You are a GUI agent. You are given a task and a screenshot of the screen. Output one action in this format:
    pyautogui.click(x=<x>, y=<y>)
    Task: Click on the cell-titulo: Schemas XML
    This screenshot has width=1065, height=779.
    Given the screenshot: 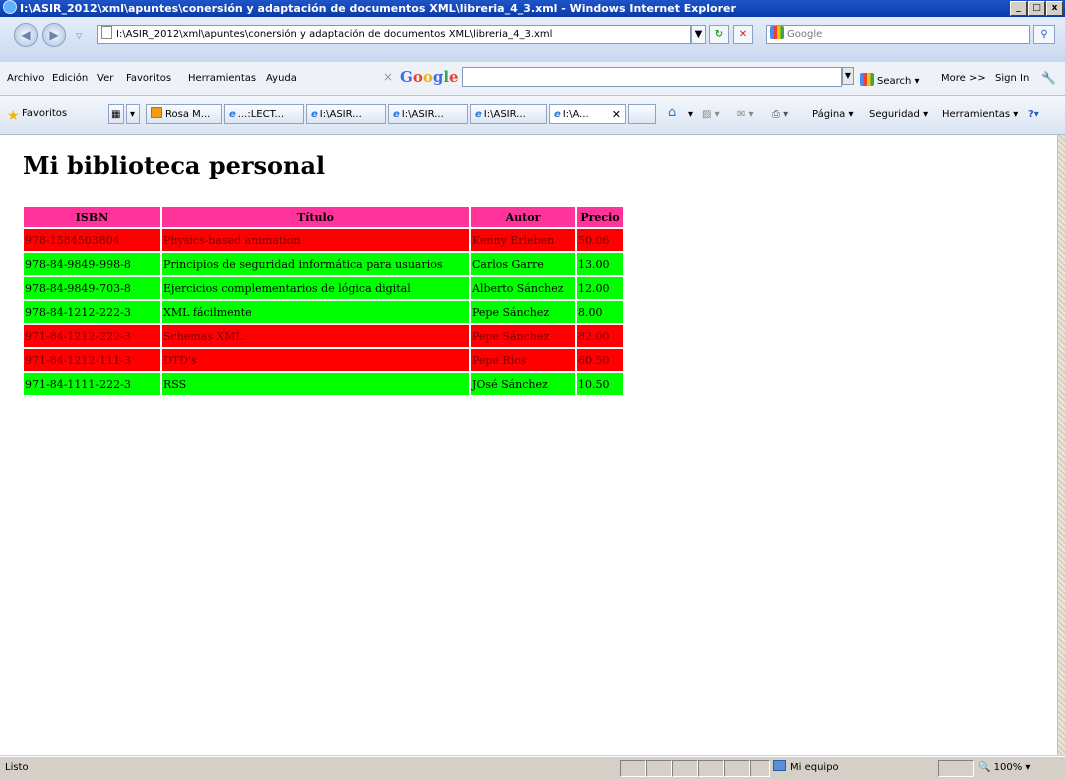 What is the action you would take?
    pyautogui.click(x=315, y=336)
    